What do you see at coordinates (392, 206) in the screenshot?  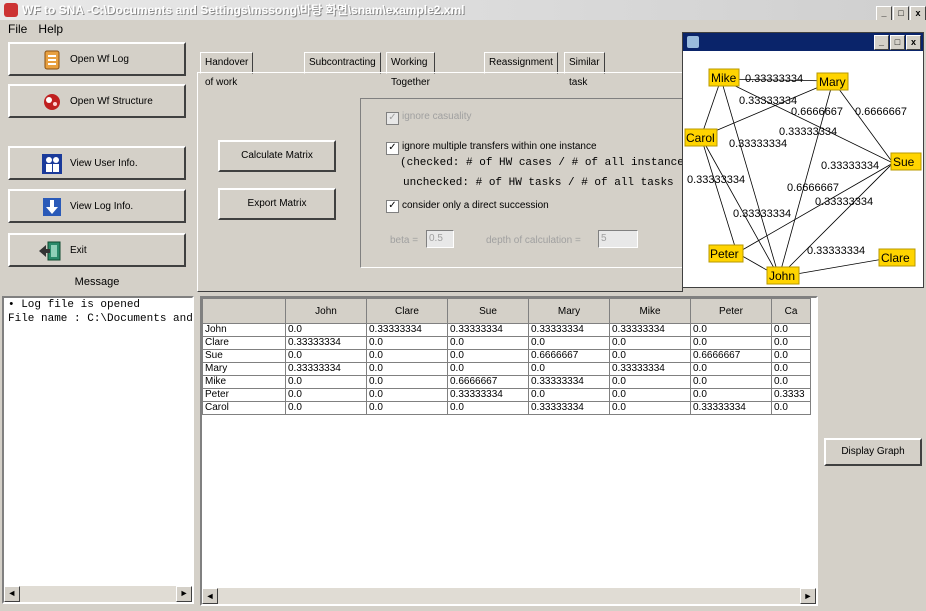 I see `direct-succession-checkbox: ✓` at bounding box center [392, 206].